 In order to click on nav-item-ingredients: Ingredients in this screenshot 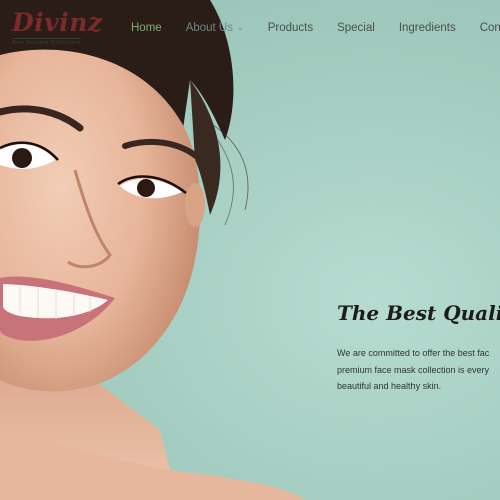, I will do `click(427, 28)`.